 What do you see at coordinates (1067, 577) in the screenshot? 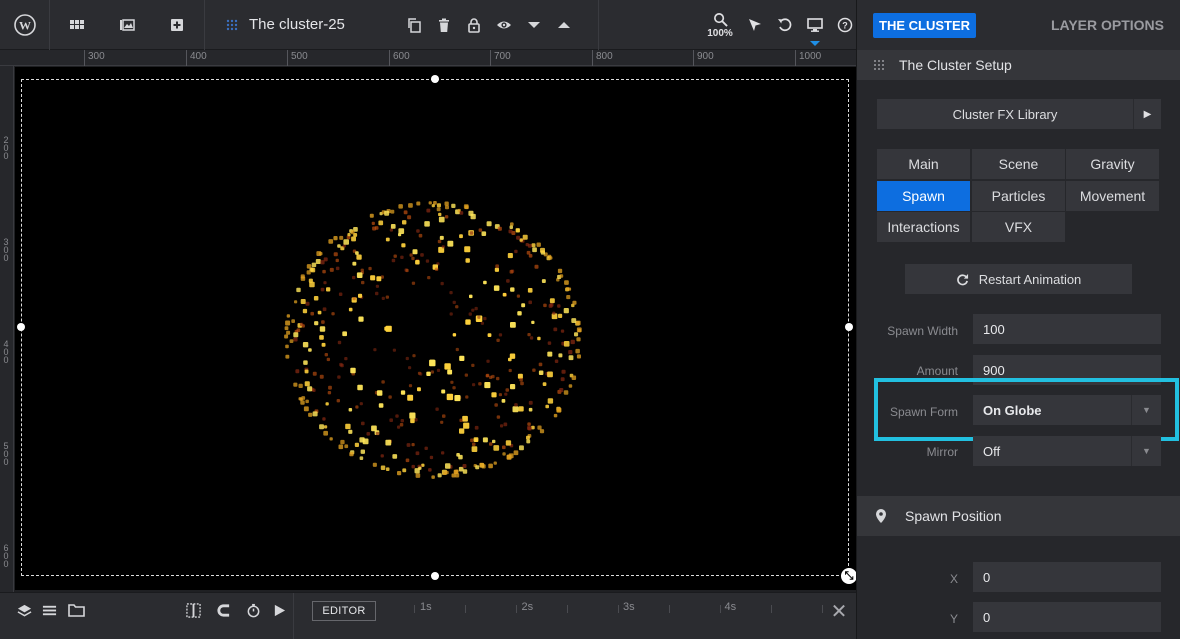
I see `position-x-input: 0` at bounding box center [1067, 577].